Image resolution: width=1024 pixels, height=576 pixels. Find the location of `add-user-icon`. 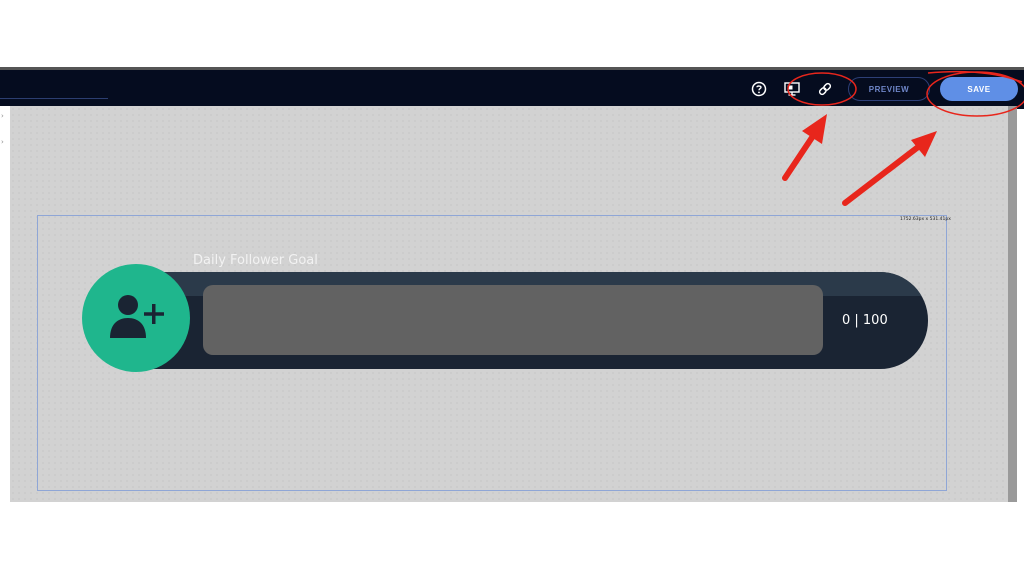

add-user-icon is located at coordinates (137, 316).